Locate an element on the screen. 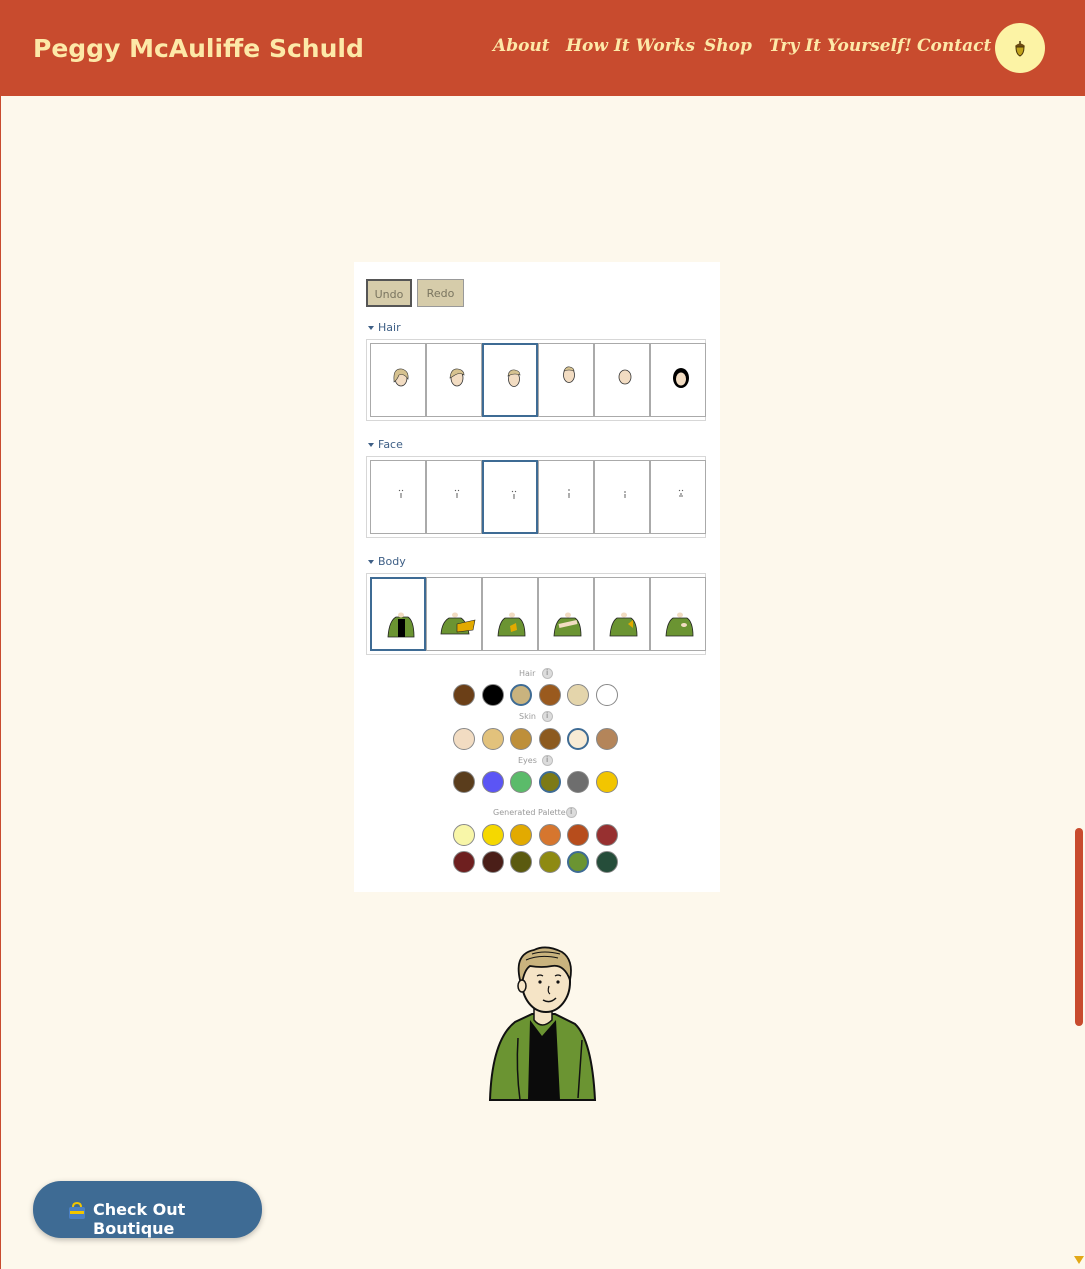 Image resolution: width=1085 pixels, height=1269 pixels. nav-contact: Contact is located at coordinates (954, 46).